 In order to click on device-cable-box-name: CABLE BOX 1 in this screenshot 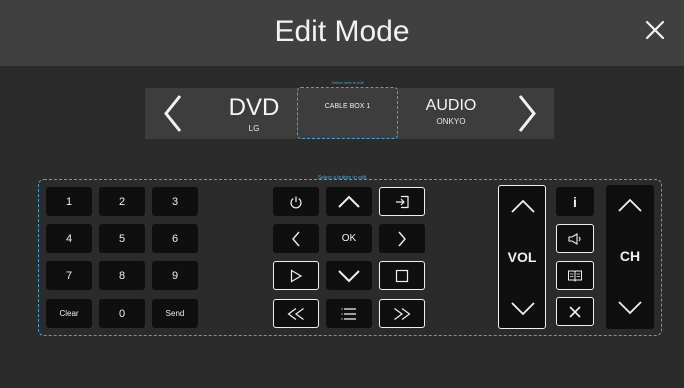, I will do `click(347, 106)`.